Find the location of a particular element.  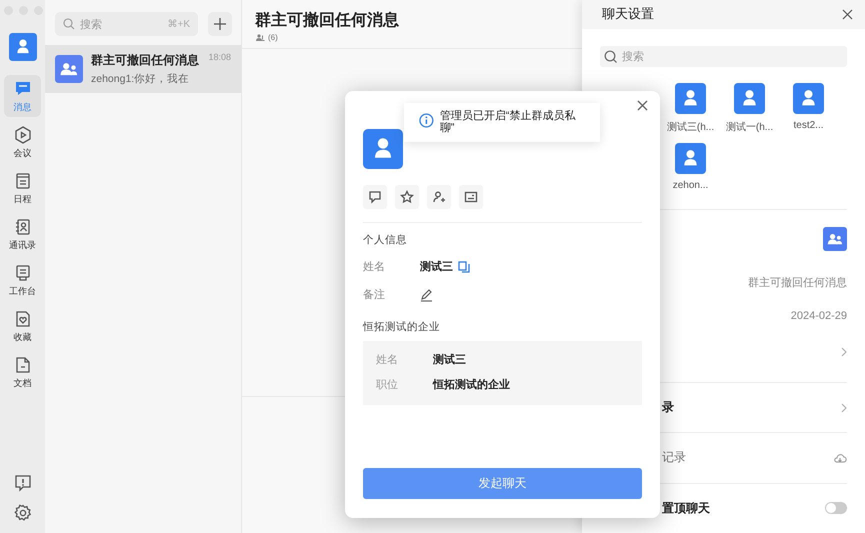

feedback-icon is located at coordinates (22, 483).